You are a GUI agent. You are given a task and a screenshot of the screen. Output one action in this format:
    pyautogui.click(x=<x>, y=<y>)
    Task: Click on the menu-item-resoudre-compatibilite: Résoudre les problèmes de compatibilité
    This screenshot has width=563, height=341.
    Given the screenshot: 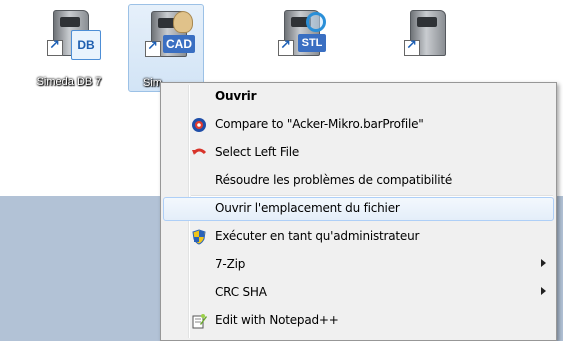 What is the action you would take?
    pyautogui.click(x=358, y=181)
    